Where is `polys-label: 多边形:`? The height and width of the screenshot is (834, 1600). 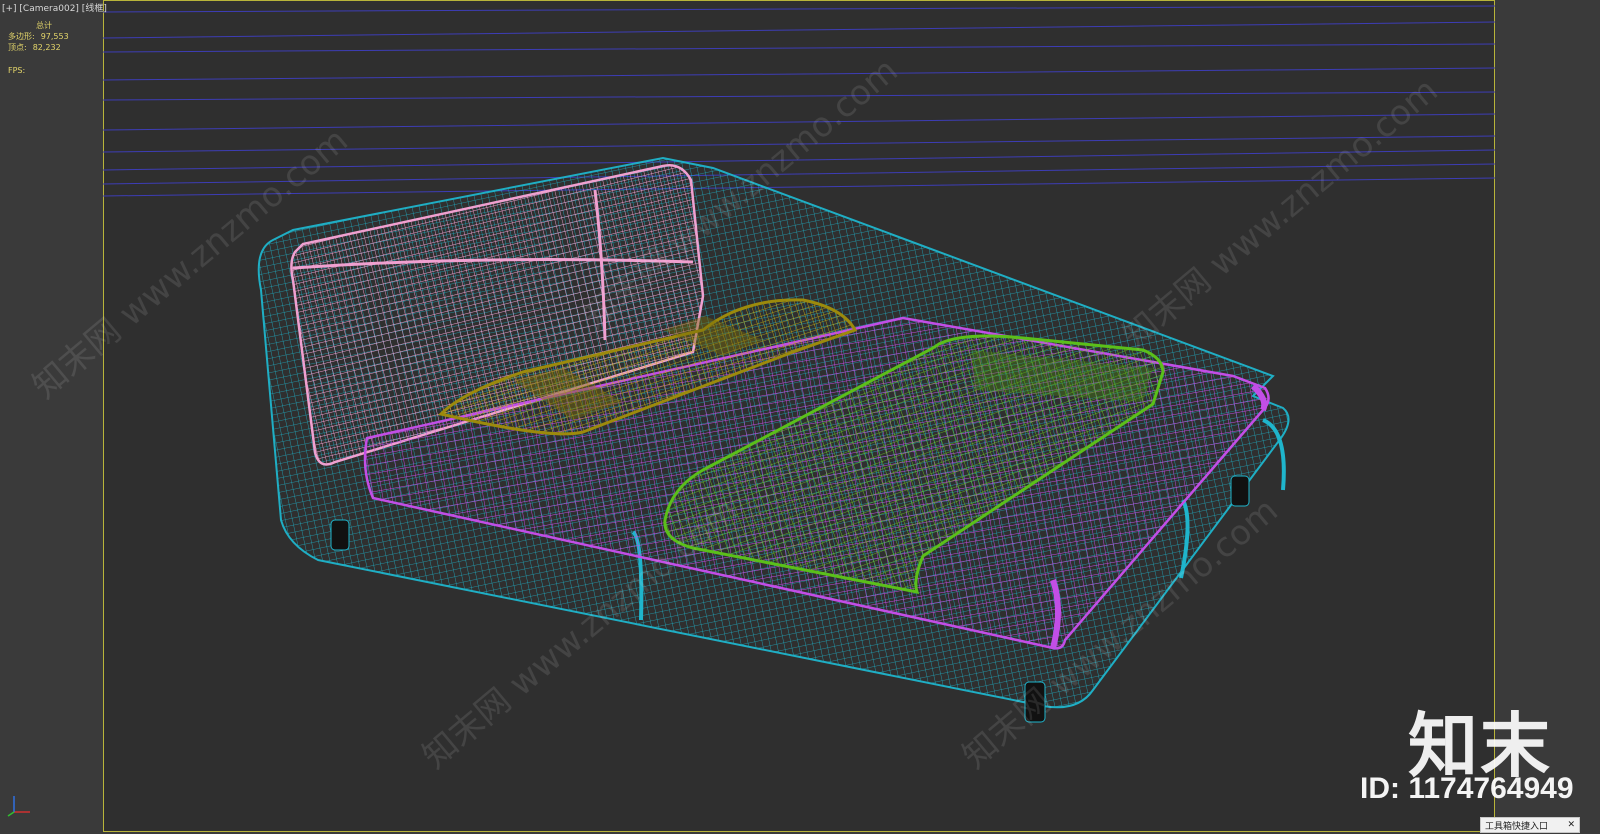 polys-label: 多边形: is located at coordinates (21, 36).